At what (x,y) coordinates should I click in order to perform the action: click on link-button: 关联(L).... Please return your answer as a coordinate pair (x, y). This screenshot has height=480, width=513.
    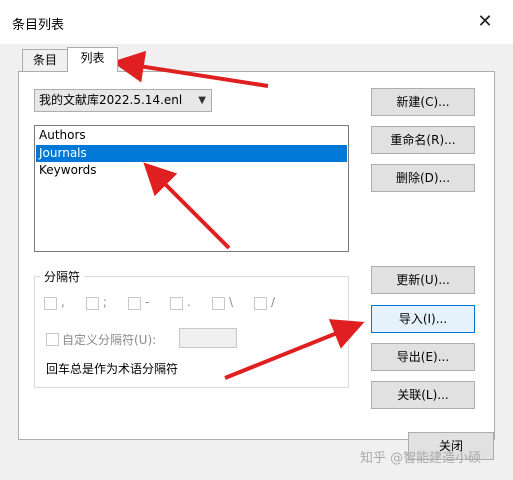
    Looking at the image, I should click on (423, 395).